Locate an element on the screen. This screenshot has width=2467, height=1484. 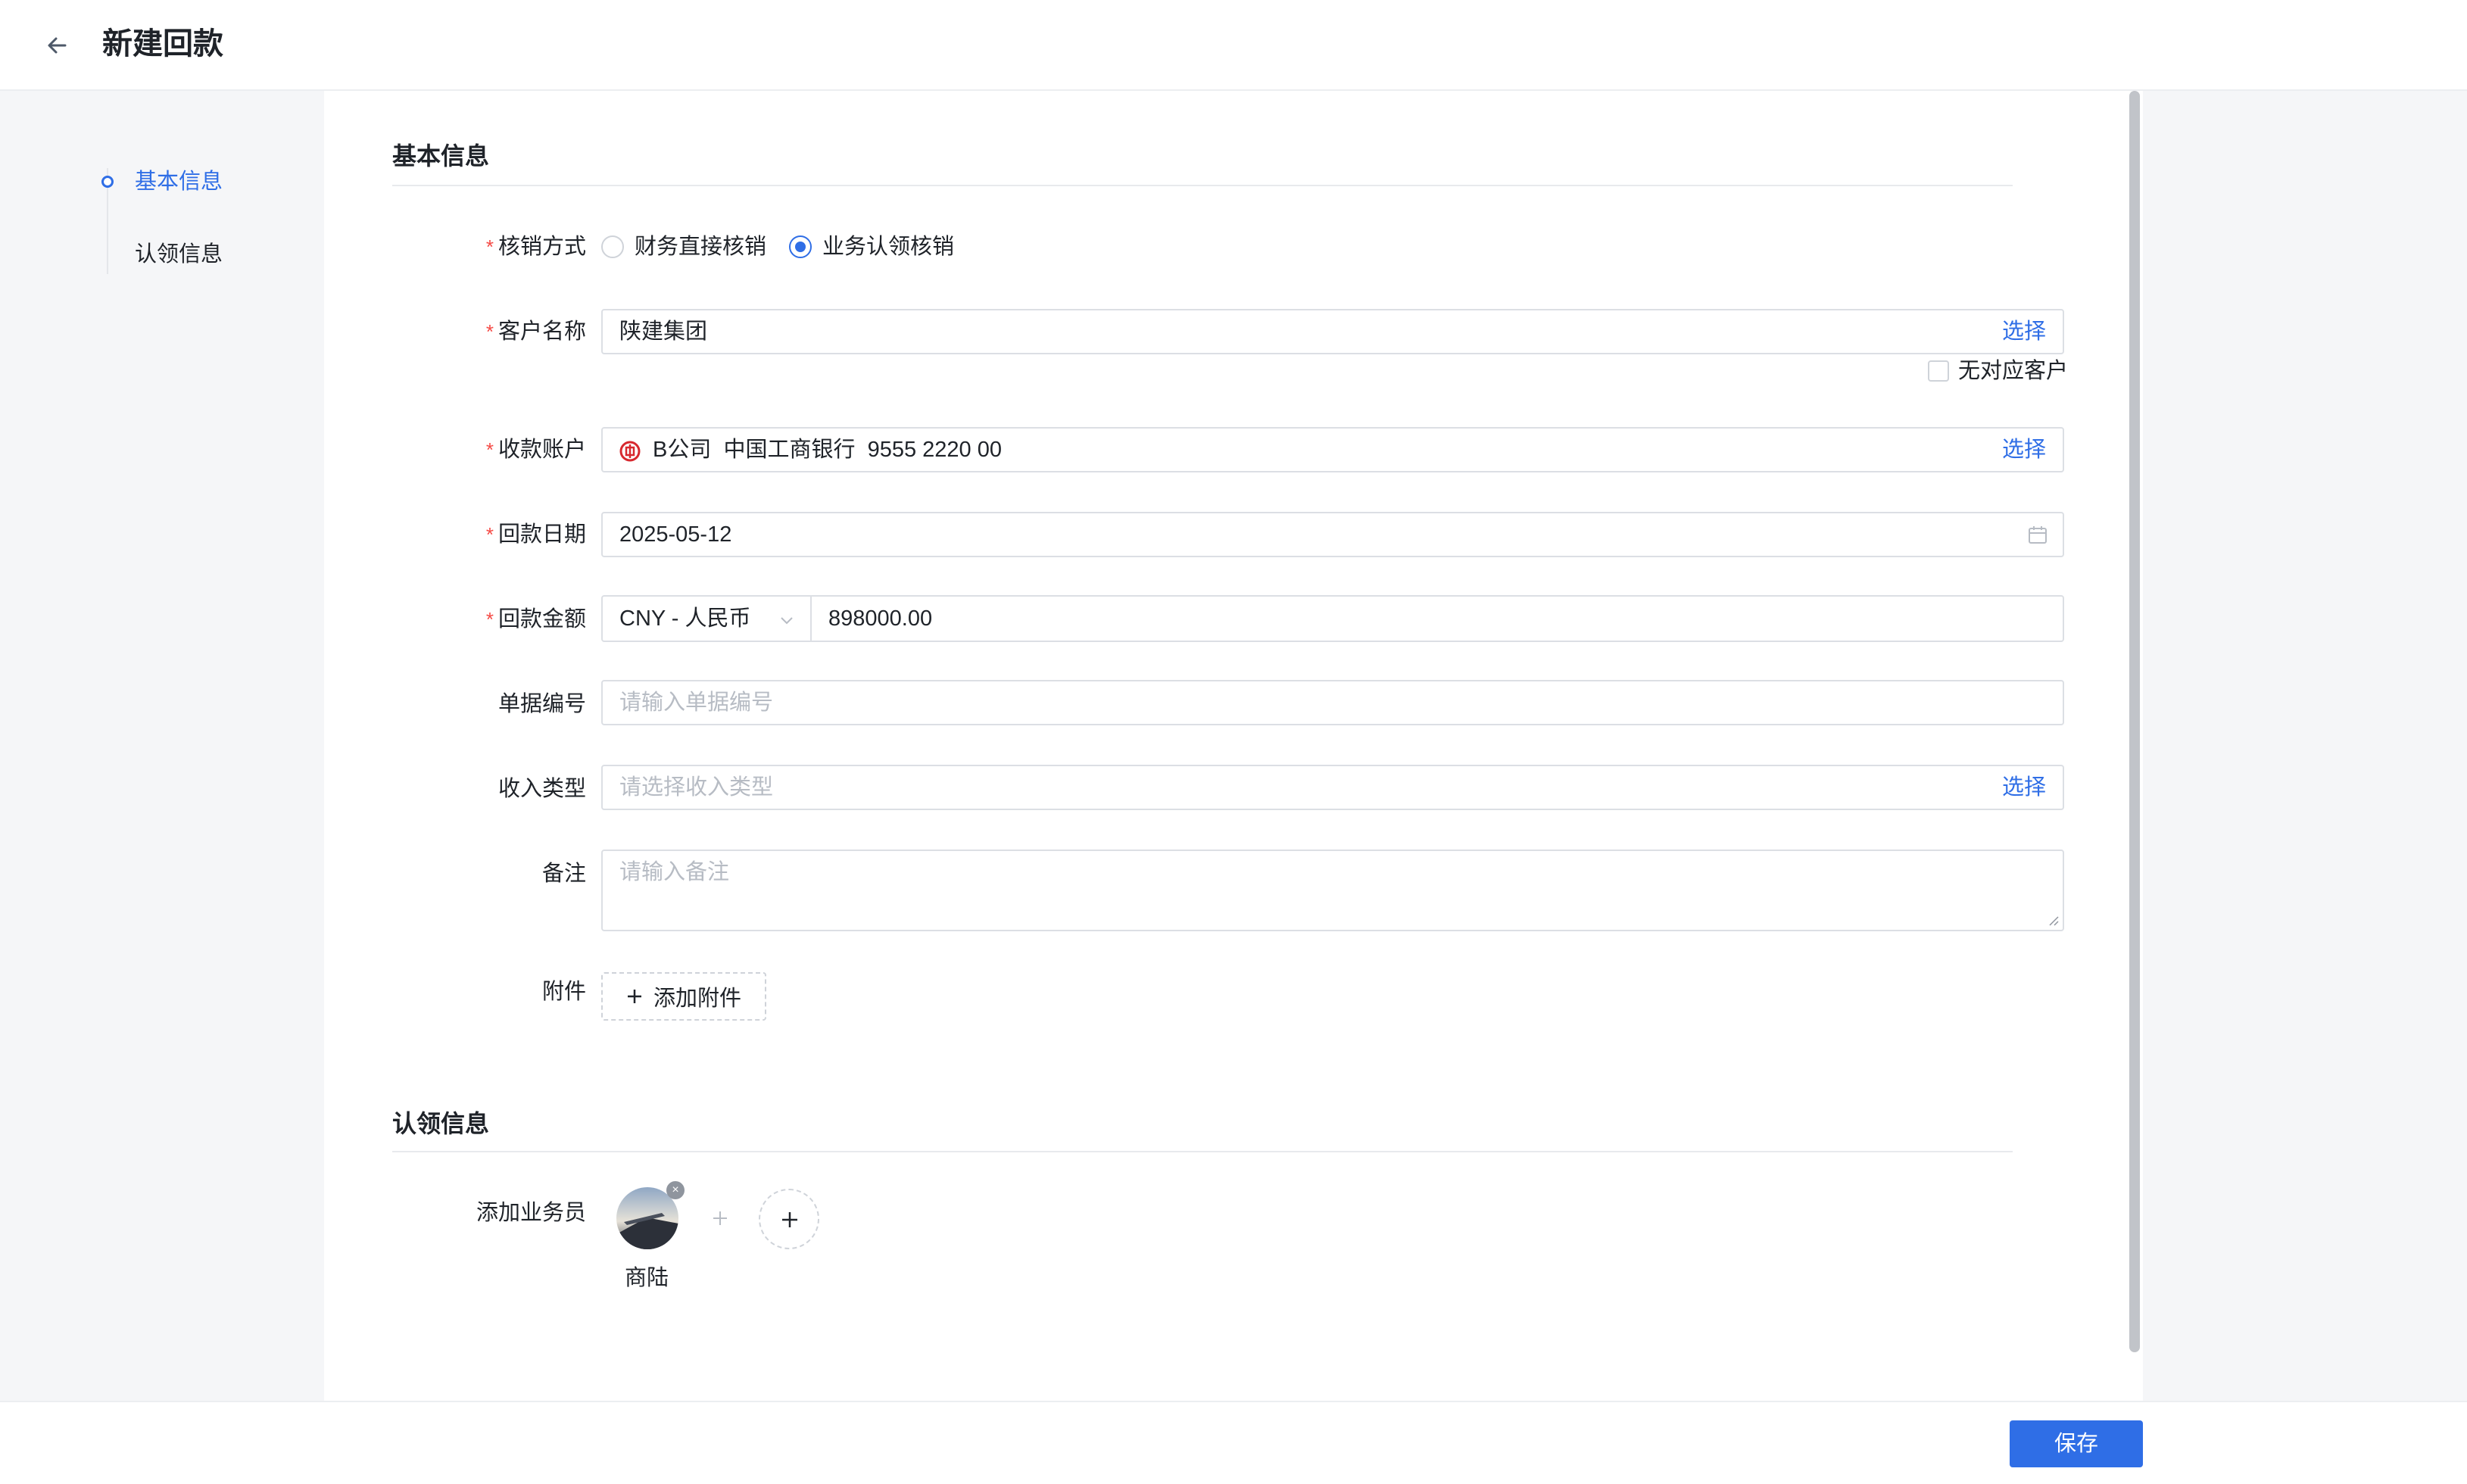
save-button: 保存 is located at coordinates (2076, 1443).